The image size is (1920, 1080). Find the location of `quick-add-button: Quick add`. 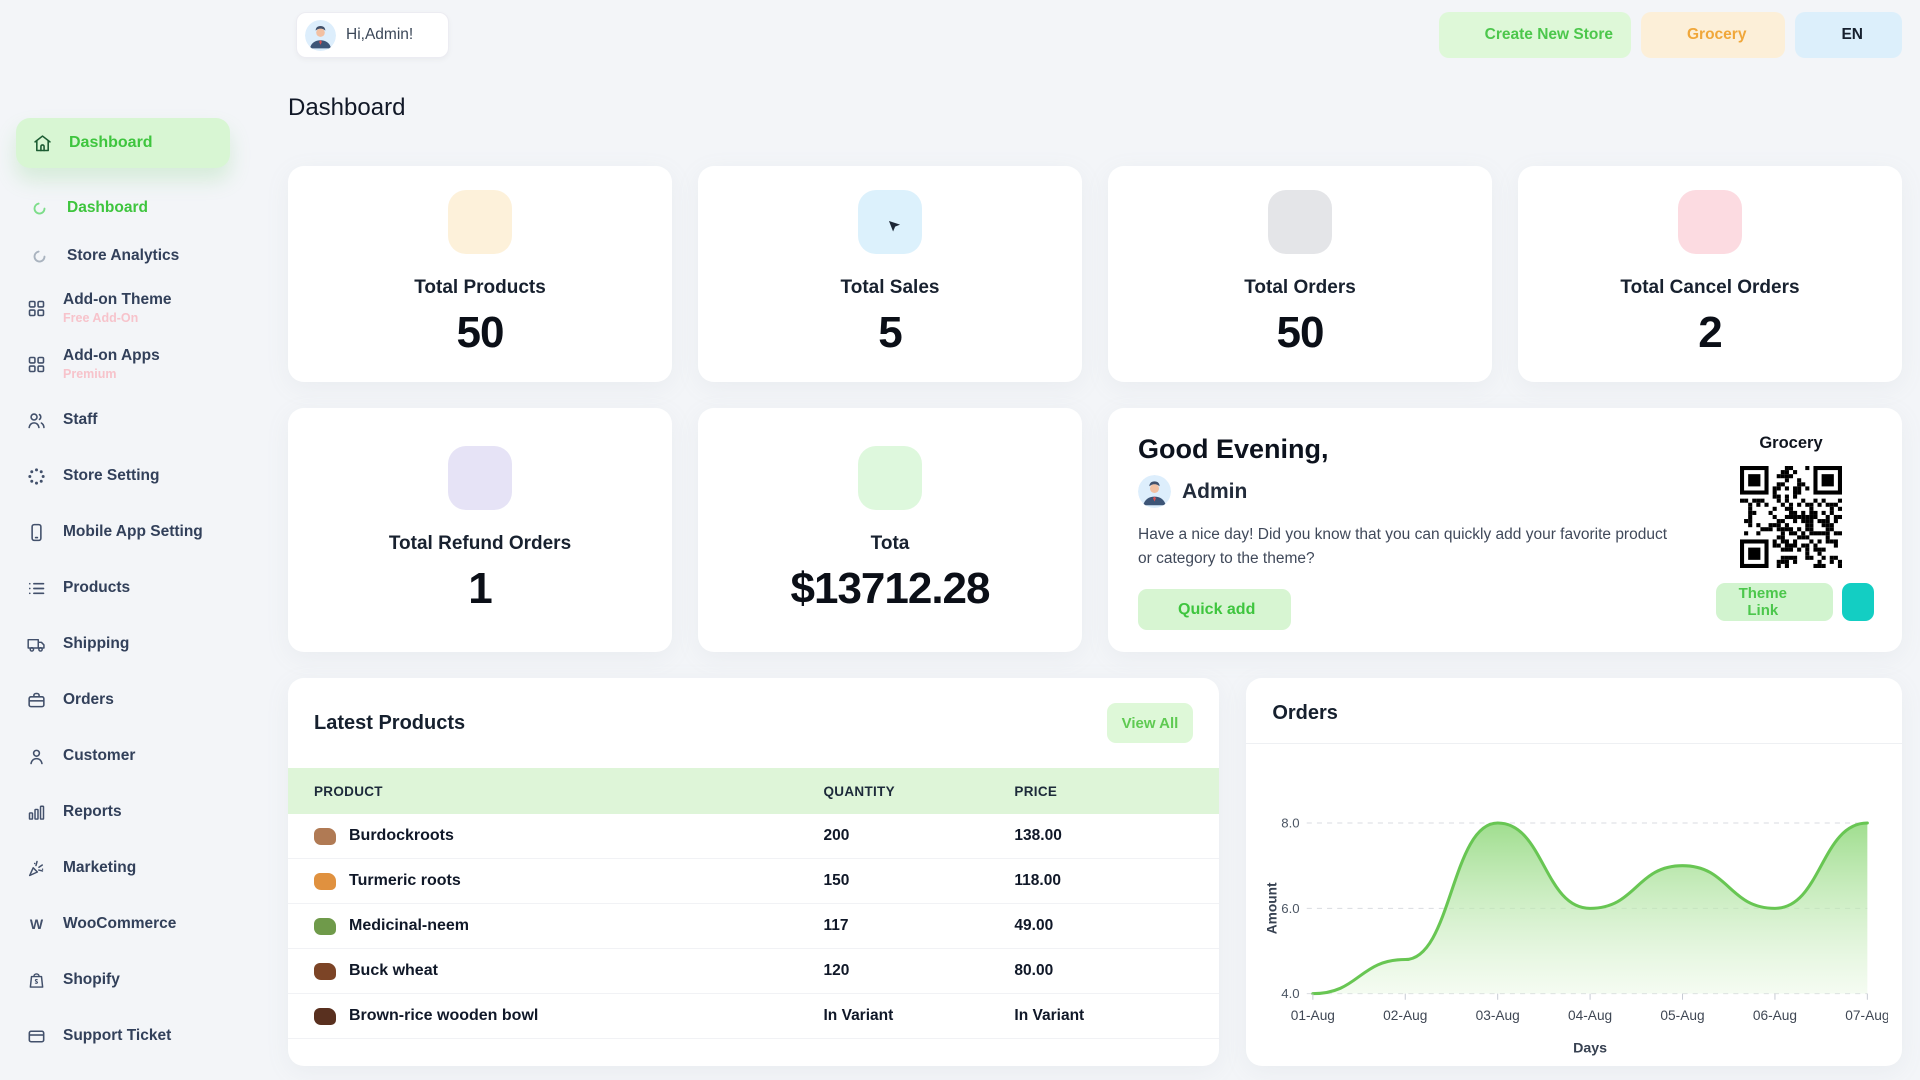

quick-add-button: Quick add is located at coordinates (1215, 610).